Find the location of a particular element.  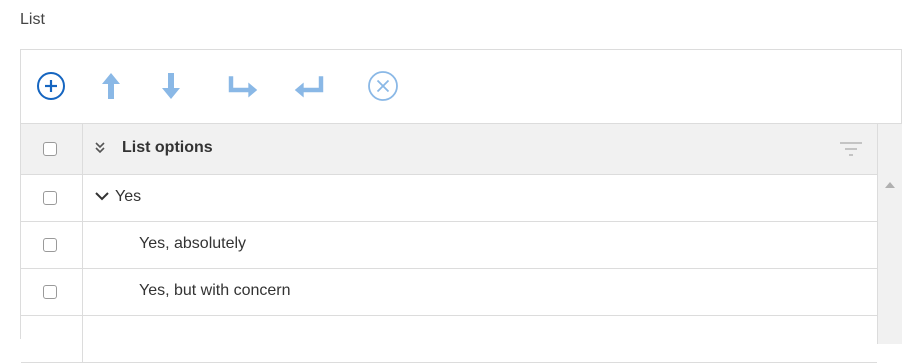

arrow-up-icon is located at coordinates (111, 86).